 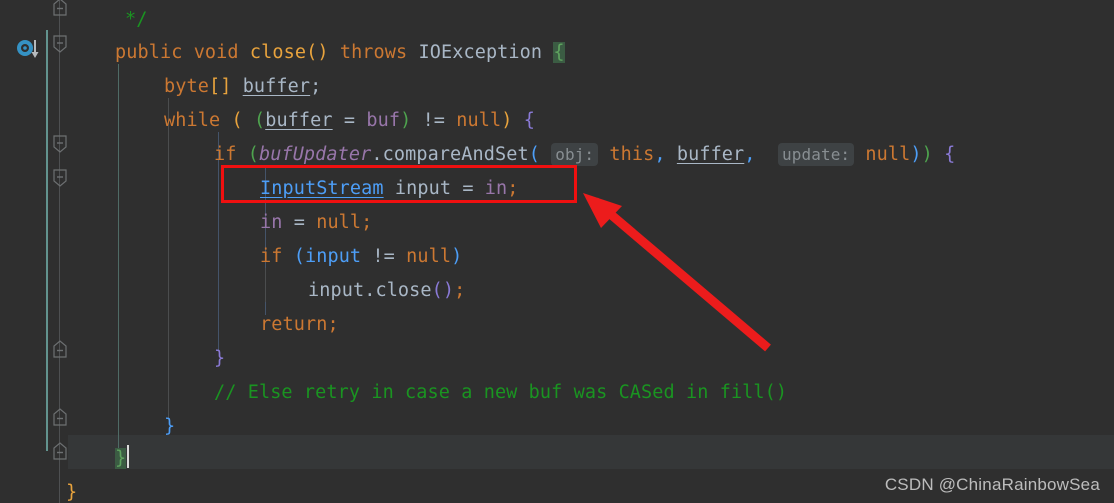 I want to click on token-keyword-void: void, so click(x=216, y=52).